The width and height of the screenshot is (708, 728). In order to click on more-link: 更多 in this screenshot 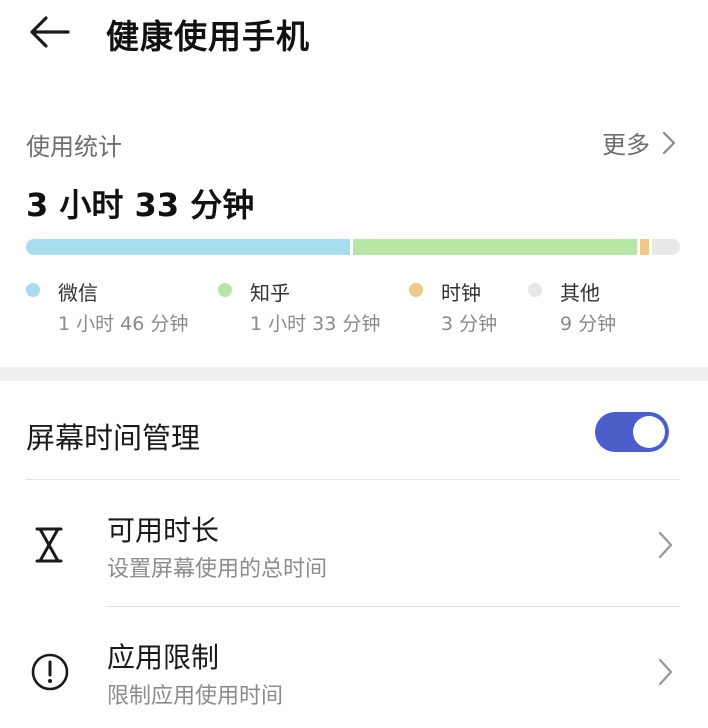, I will do `click(639, 142)`.